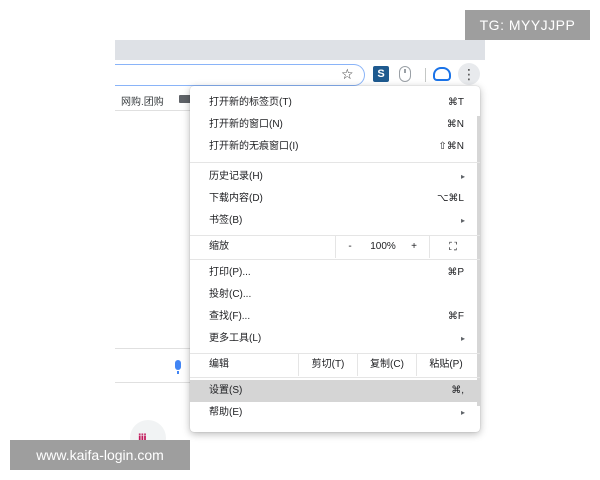  I want to click on chrome-menu-button: ⋮, so click(469, 74).